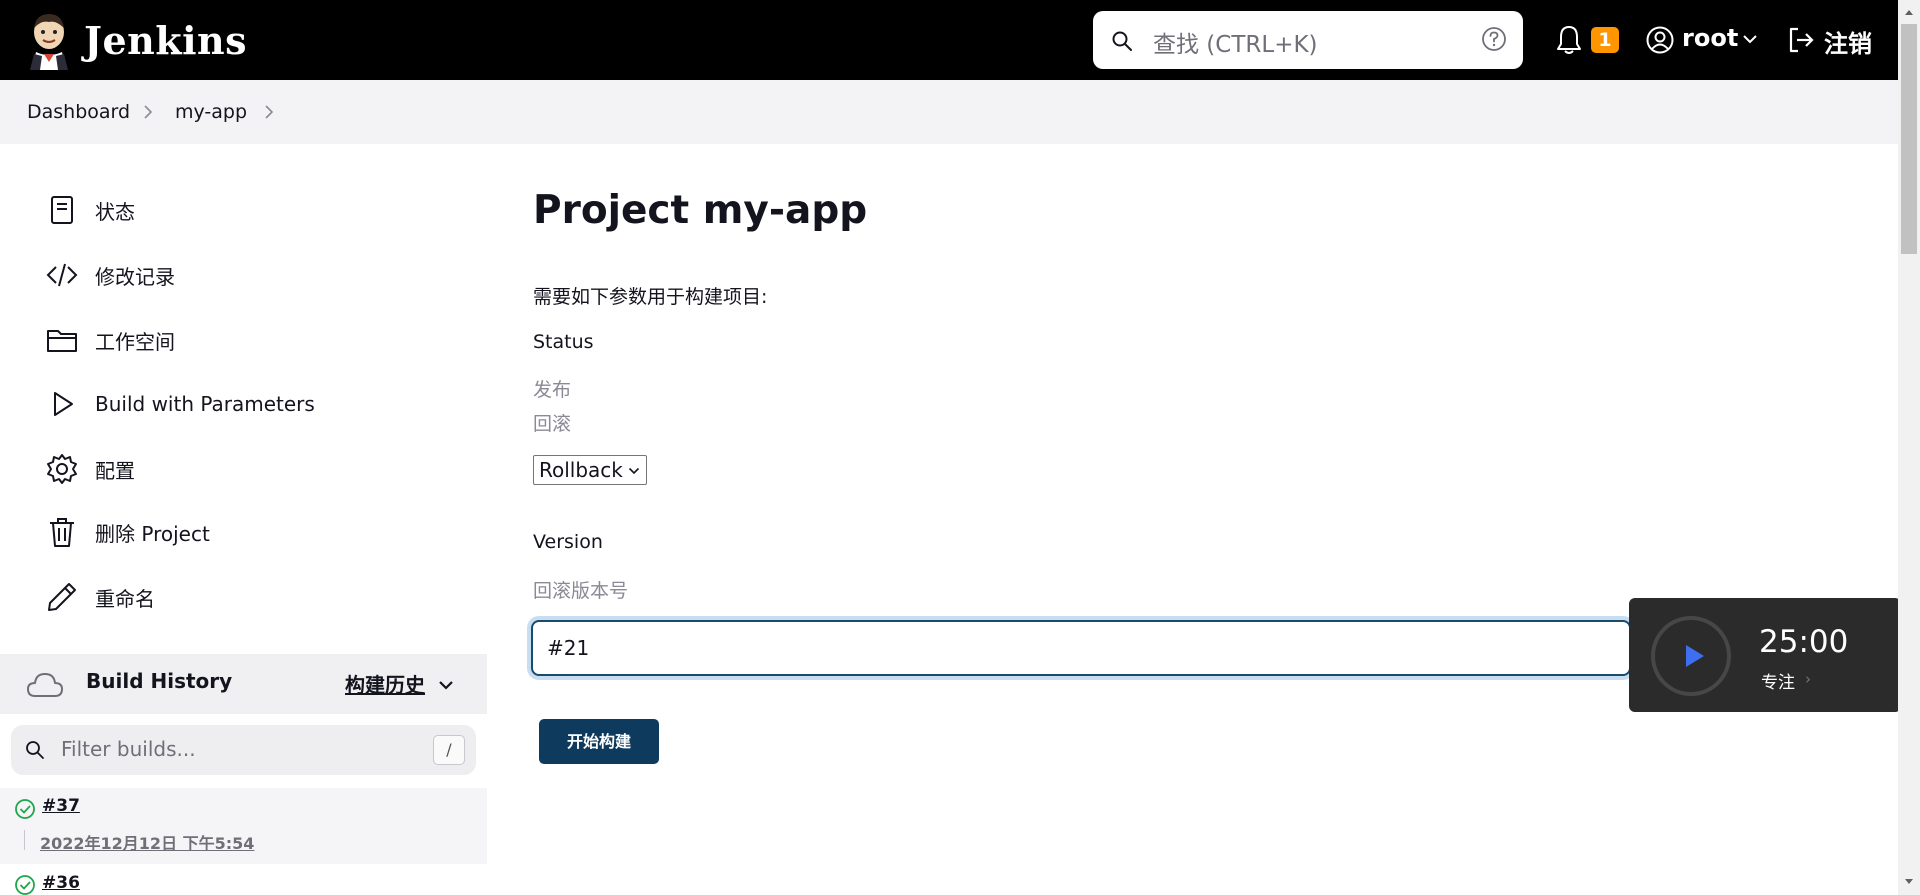  Describe the element at coordinates (62, 210) in the screenshot. I see `document-icon` at that location.